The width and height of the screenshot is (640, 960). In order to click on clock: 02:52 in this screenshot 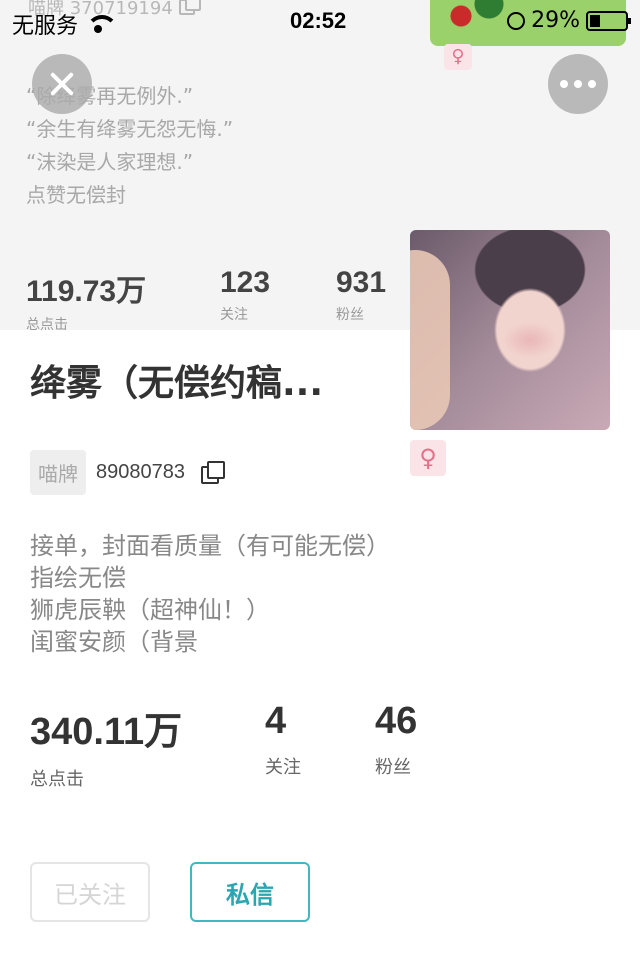, I will do `click(318, 20)`.